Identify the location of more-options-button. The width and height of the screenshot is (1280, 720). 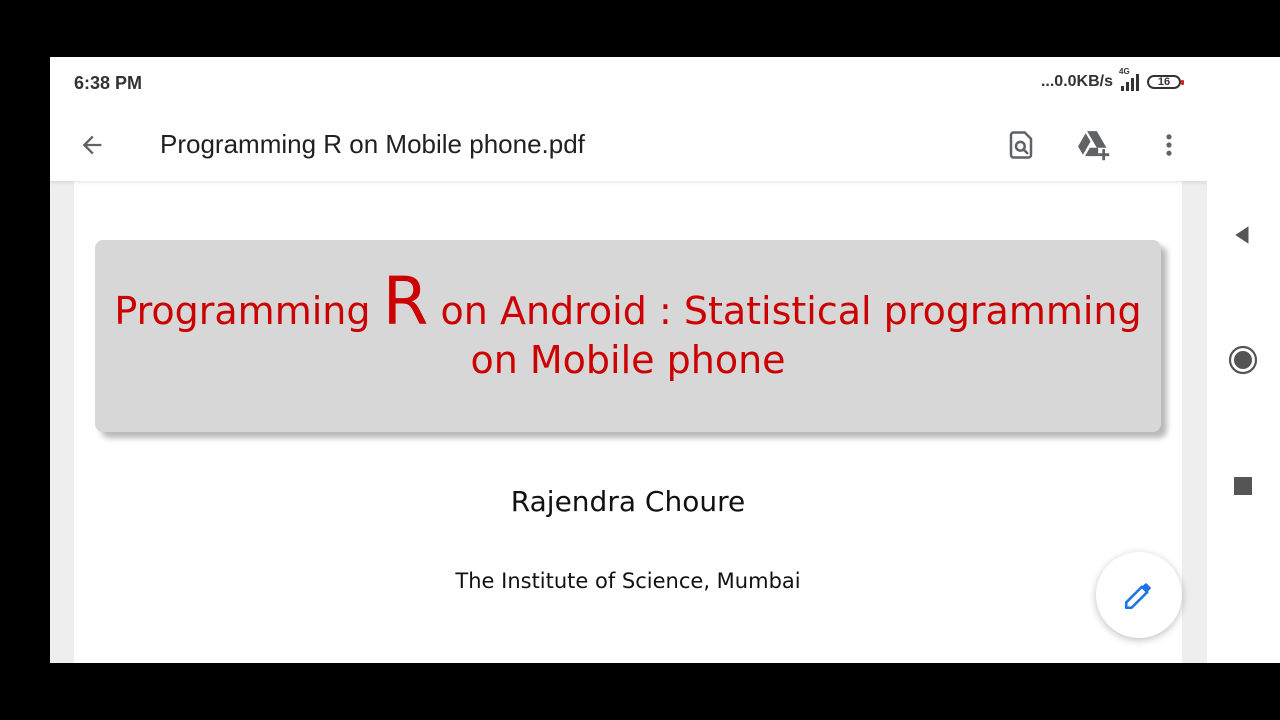
(1169, 145).